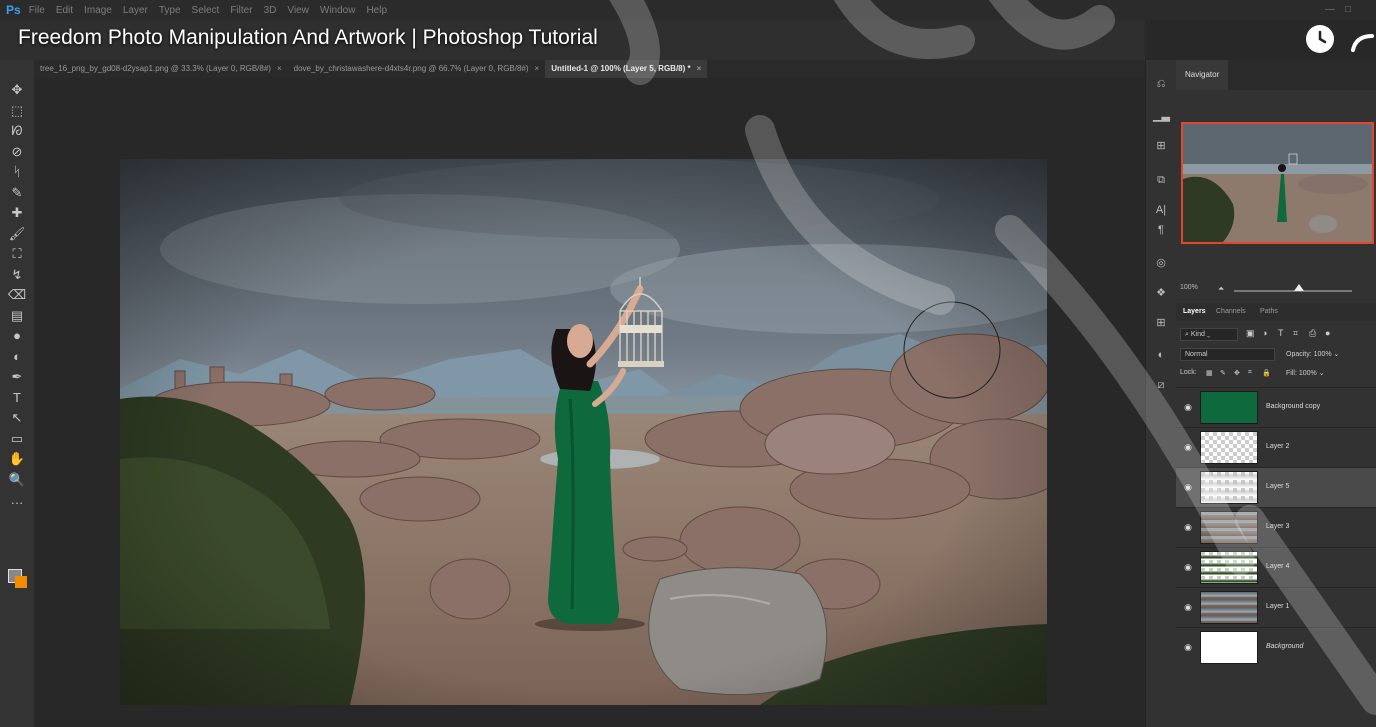 Image resolution: width=1376 pixels, height=727 pixels. I want to click on 3d-panel-icon: ❖, so click(1161, 293).